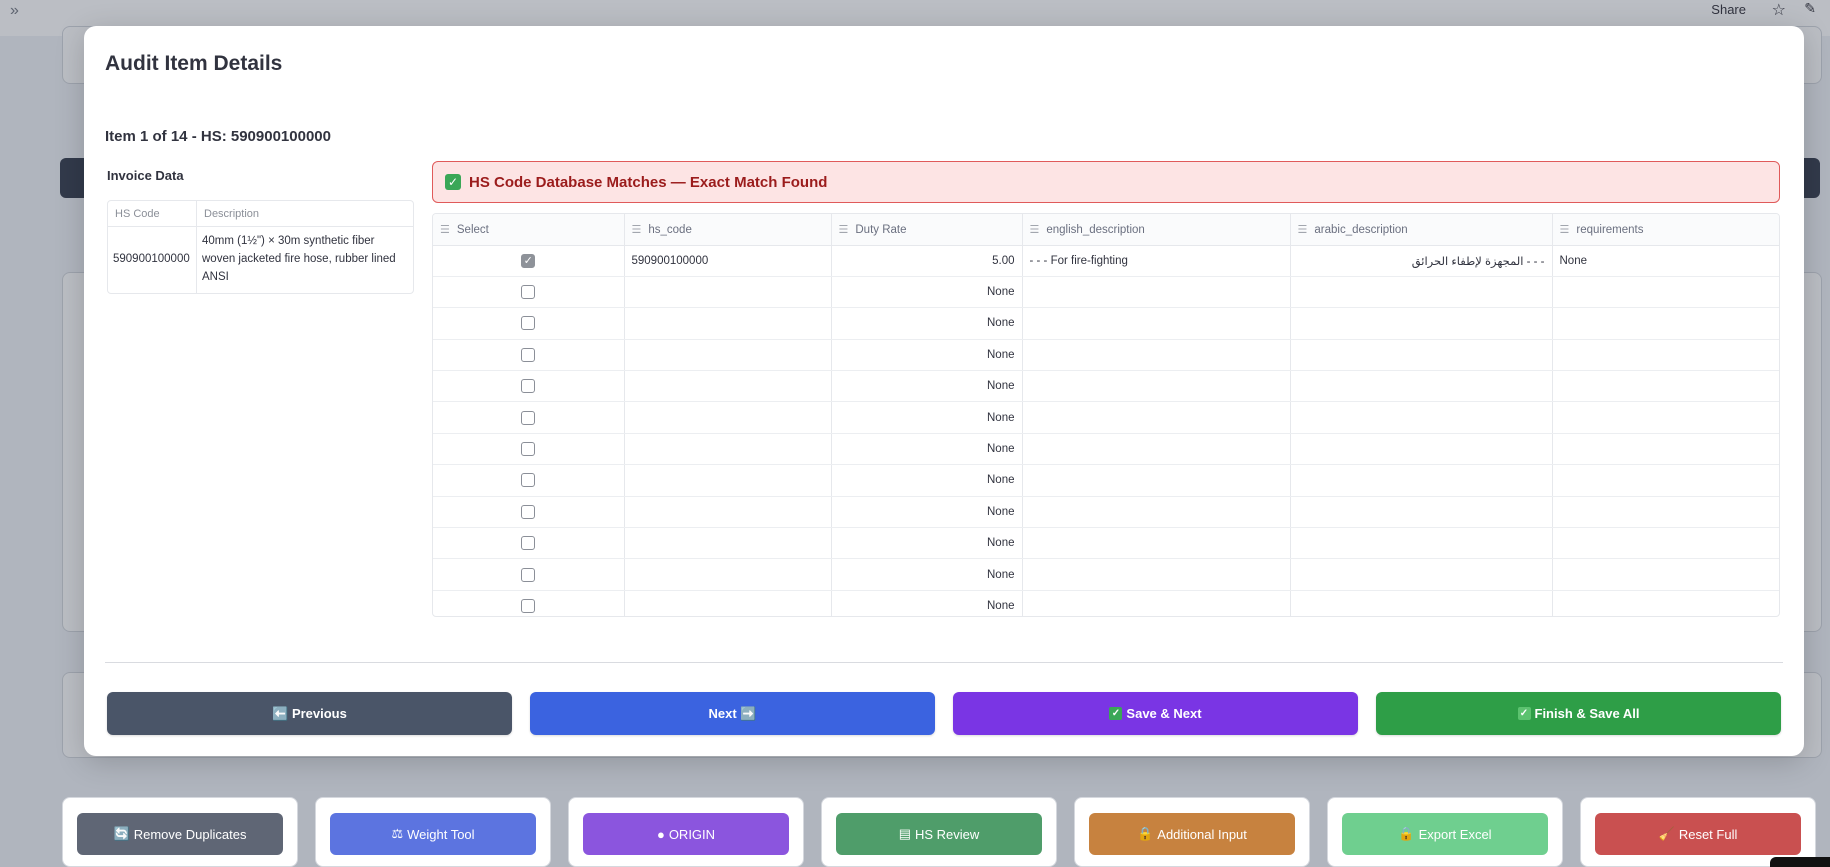 Image resolution: width=1830 pixels, height=867 pixels. I want to click on share-button: Share, so click(1728, 9).